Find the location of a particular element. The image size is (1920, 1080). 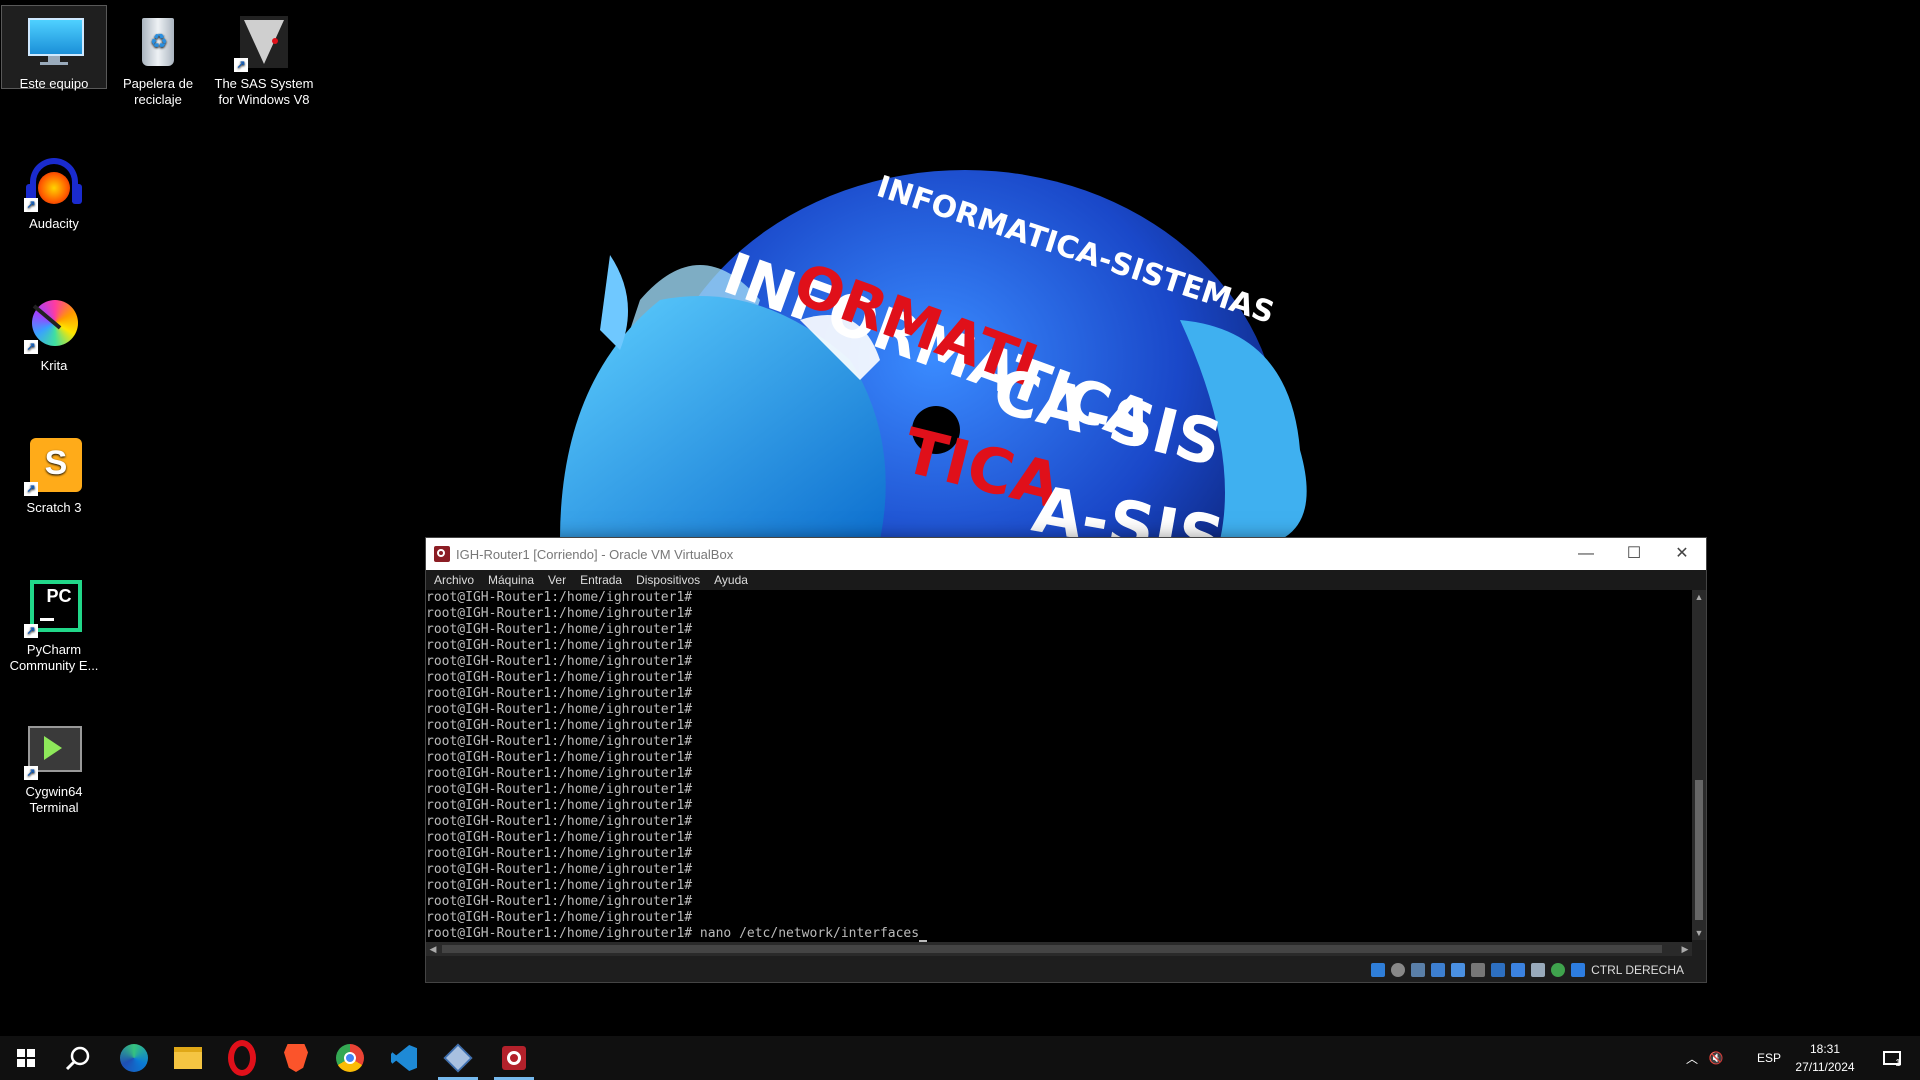

taskbar-edge is located at coordinates (134, 1058).